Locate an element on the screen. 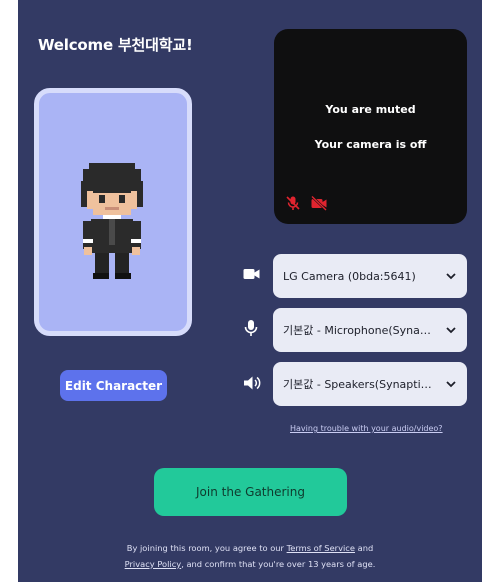  edit-character-button: Edit Character is located at coordinates (113, 385).